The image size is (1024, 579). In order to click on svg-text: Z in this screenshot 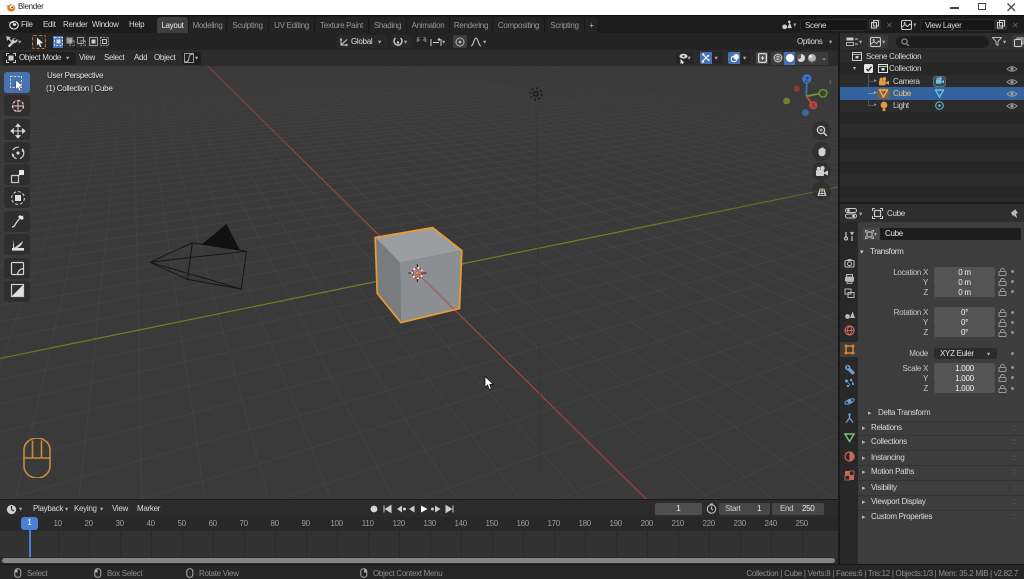, I will do `click(807, 79)`.